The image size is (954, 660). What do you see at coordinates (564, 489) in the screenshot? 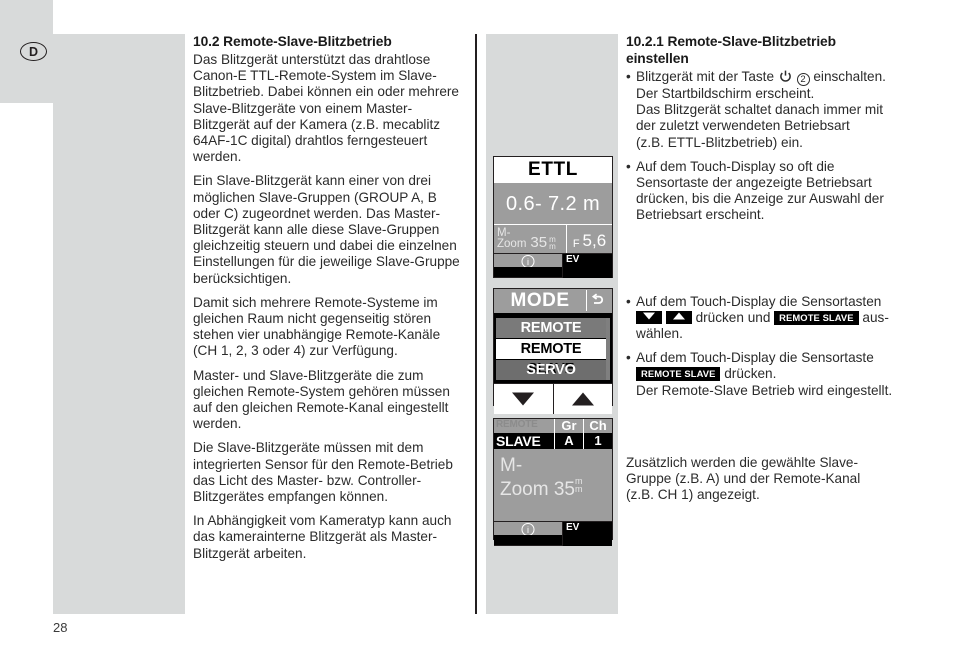
I see `lcd-mzoom-value: 35` at bounding box center [564, 489].